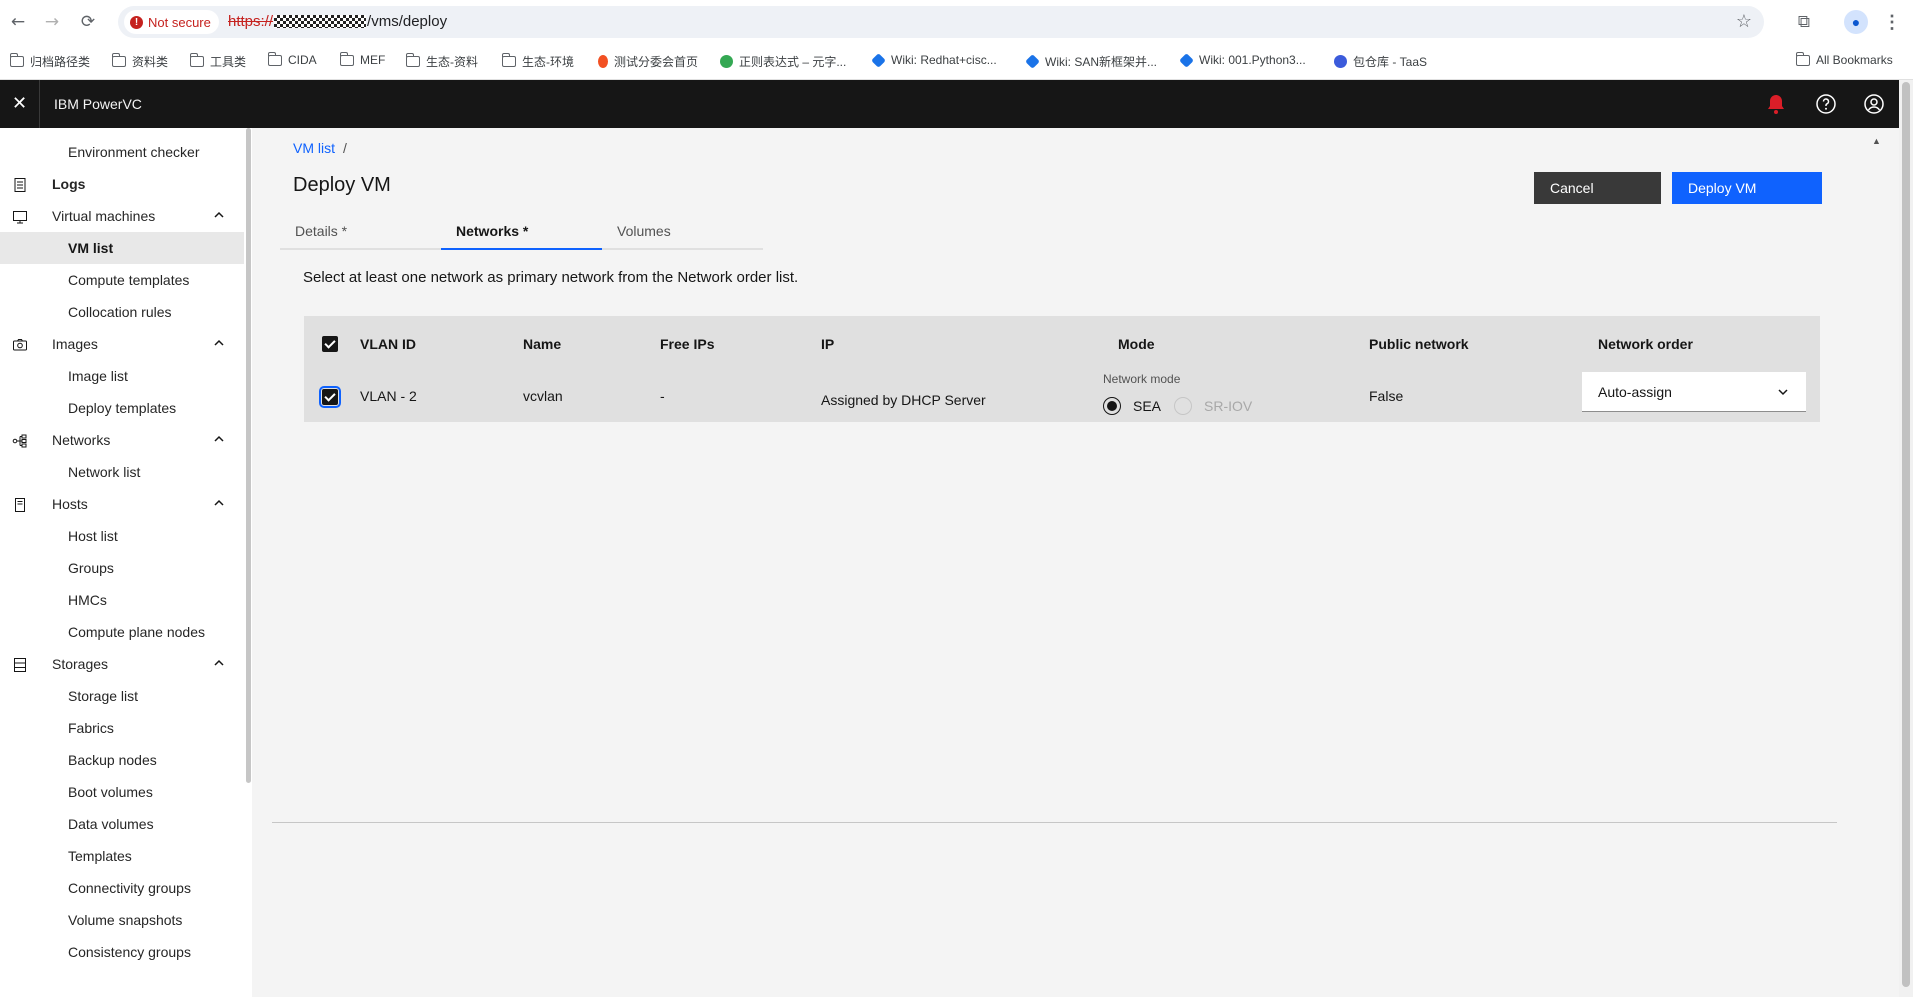 The width and height of the screenshot is (1913, 997). What do you see at coordinates (1419, 344) in the screenshot?
I see `column-header-public-network: Public network` at bounding box center [1419, 344].